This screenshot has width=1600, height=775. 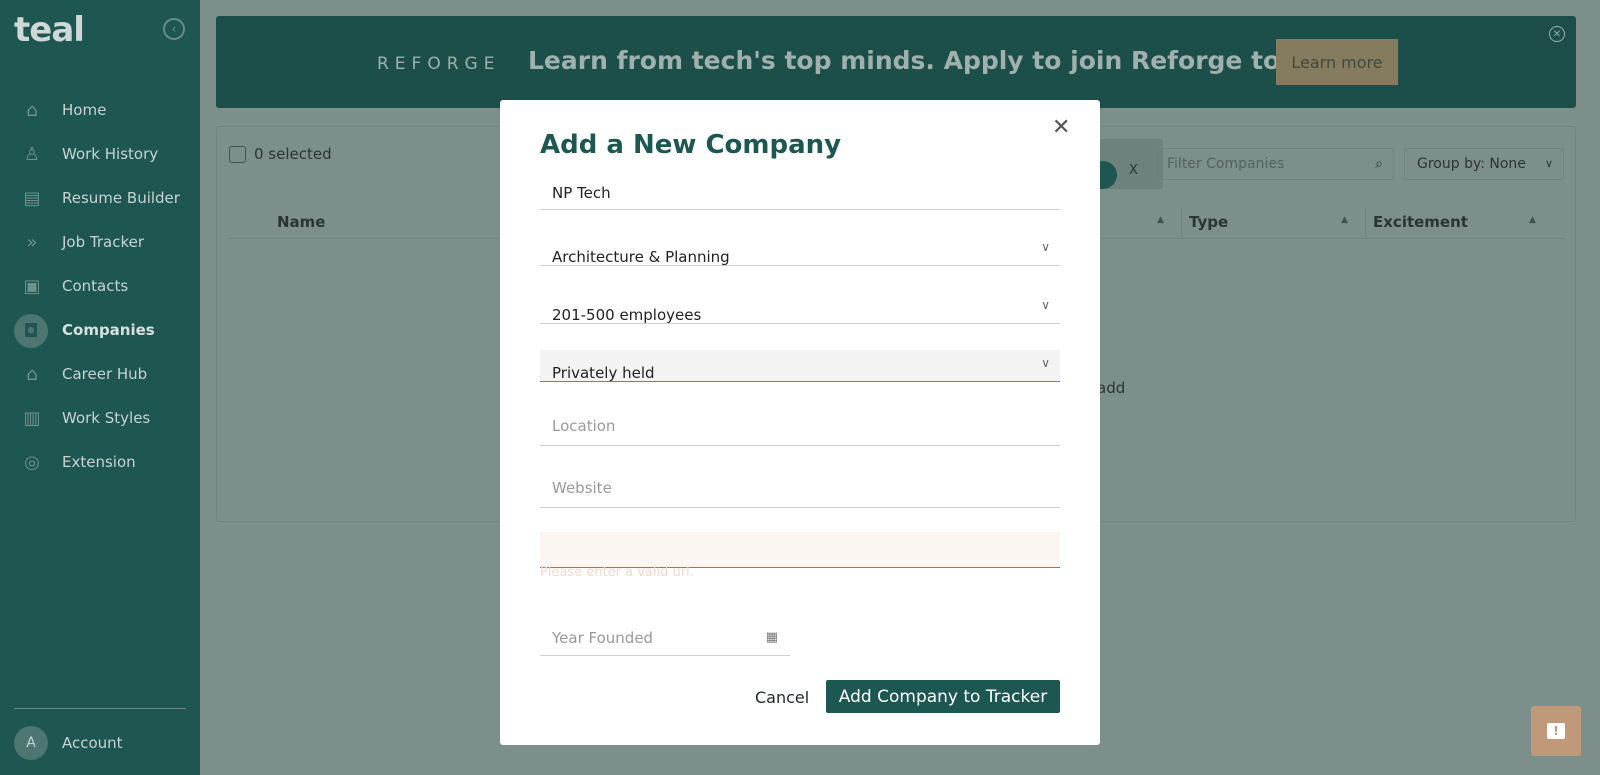 I want to click on teal-logo: teal, so click(x=49, y=30).